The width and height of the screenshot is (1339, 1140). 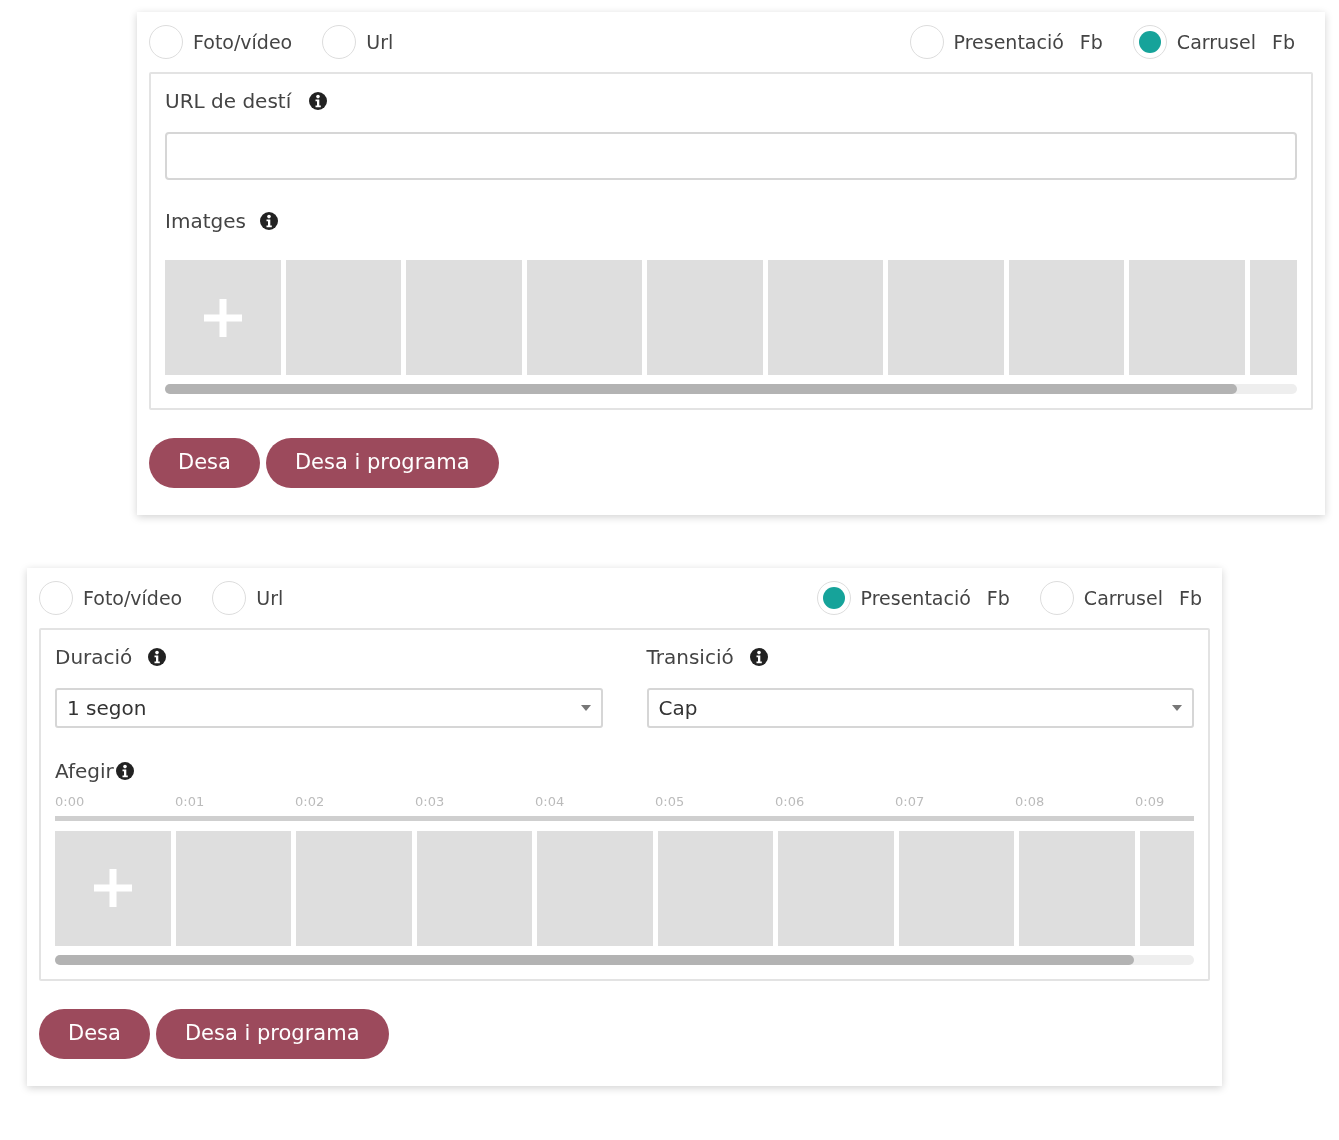 I want to click on dropdown: Cap, so click(x=920, y=708).